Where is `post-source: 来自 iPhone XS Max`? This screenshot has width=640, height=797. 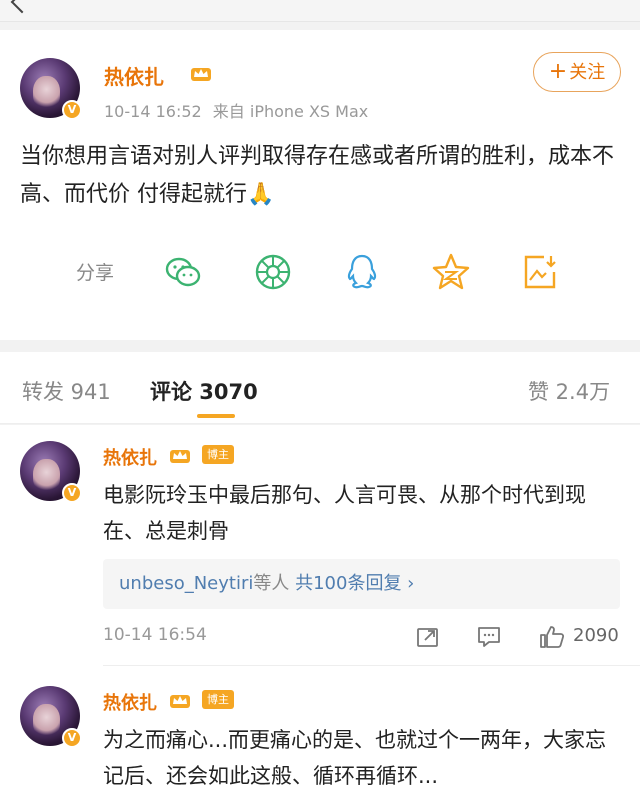
post-source: 来自 iPhone XS Max is located at coordinates (290, 111).